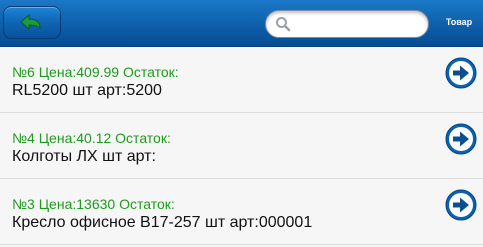 This screenshot has width=483, height=247. Describe the element at coordinates (91, 138) in the screenshot. I see `item-price-line: №4 Цена:40.12 Остаток:` at that location.